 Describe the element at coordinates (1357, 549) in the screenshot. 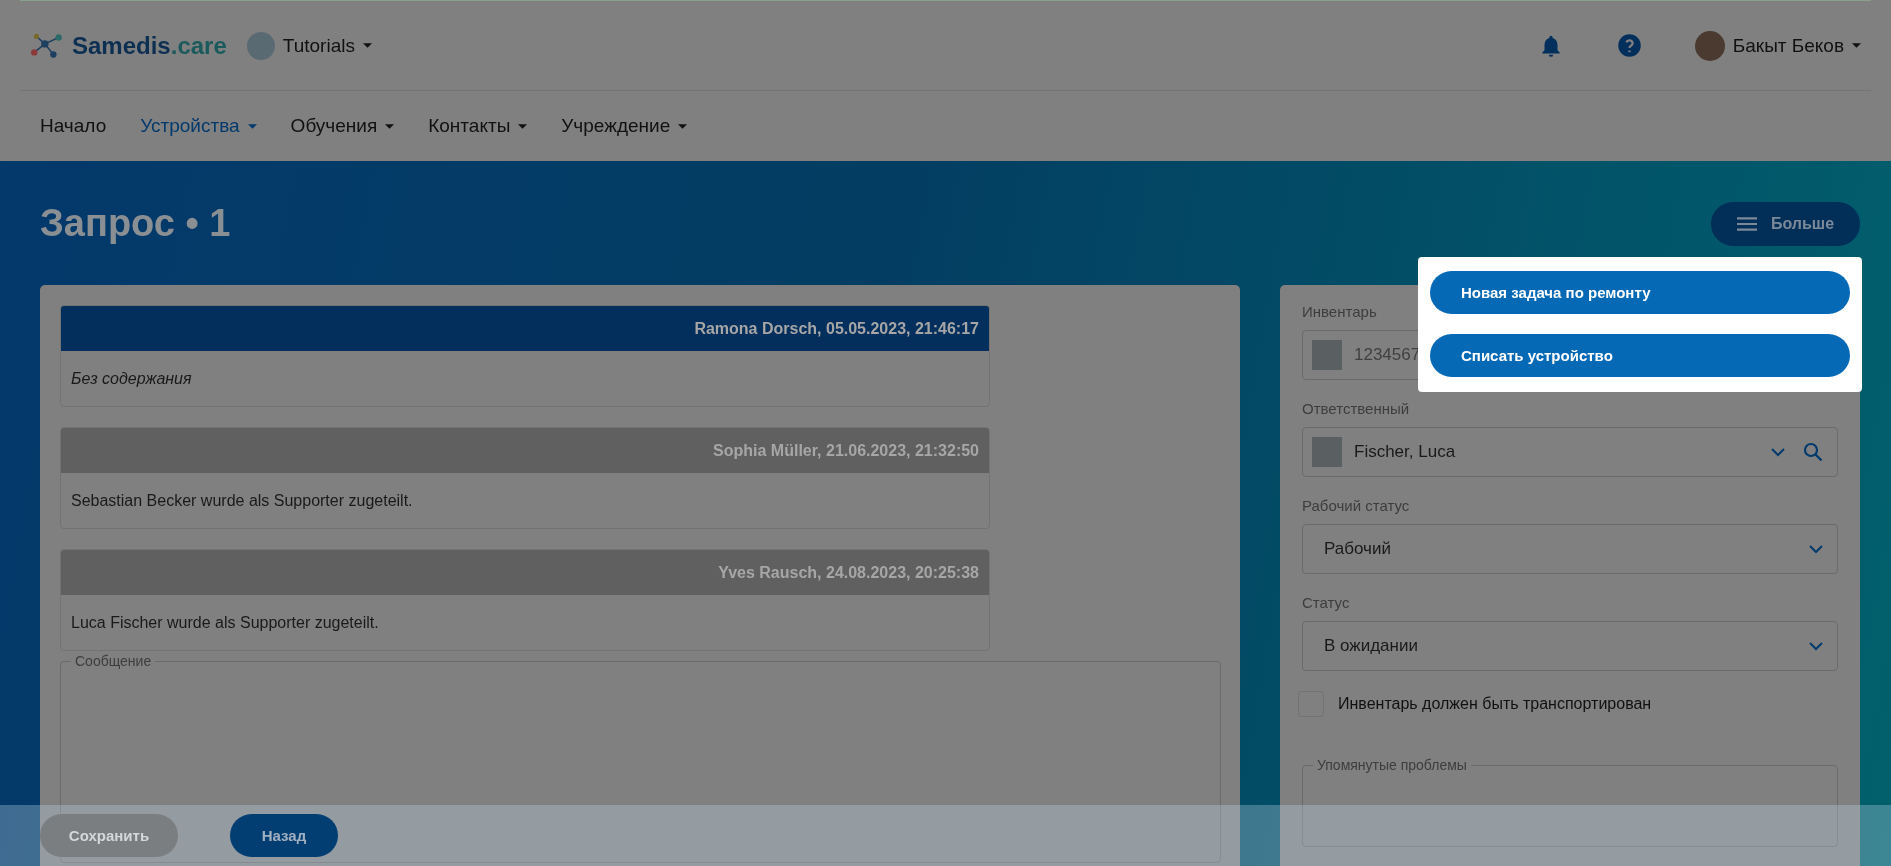

I see `field-value: Рабочий` at that location.